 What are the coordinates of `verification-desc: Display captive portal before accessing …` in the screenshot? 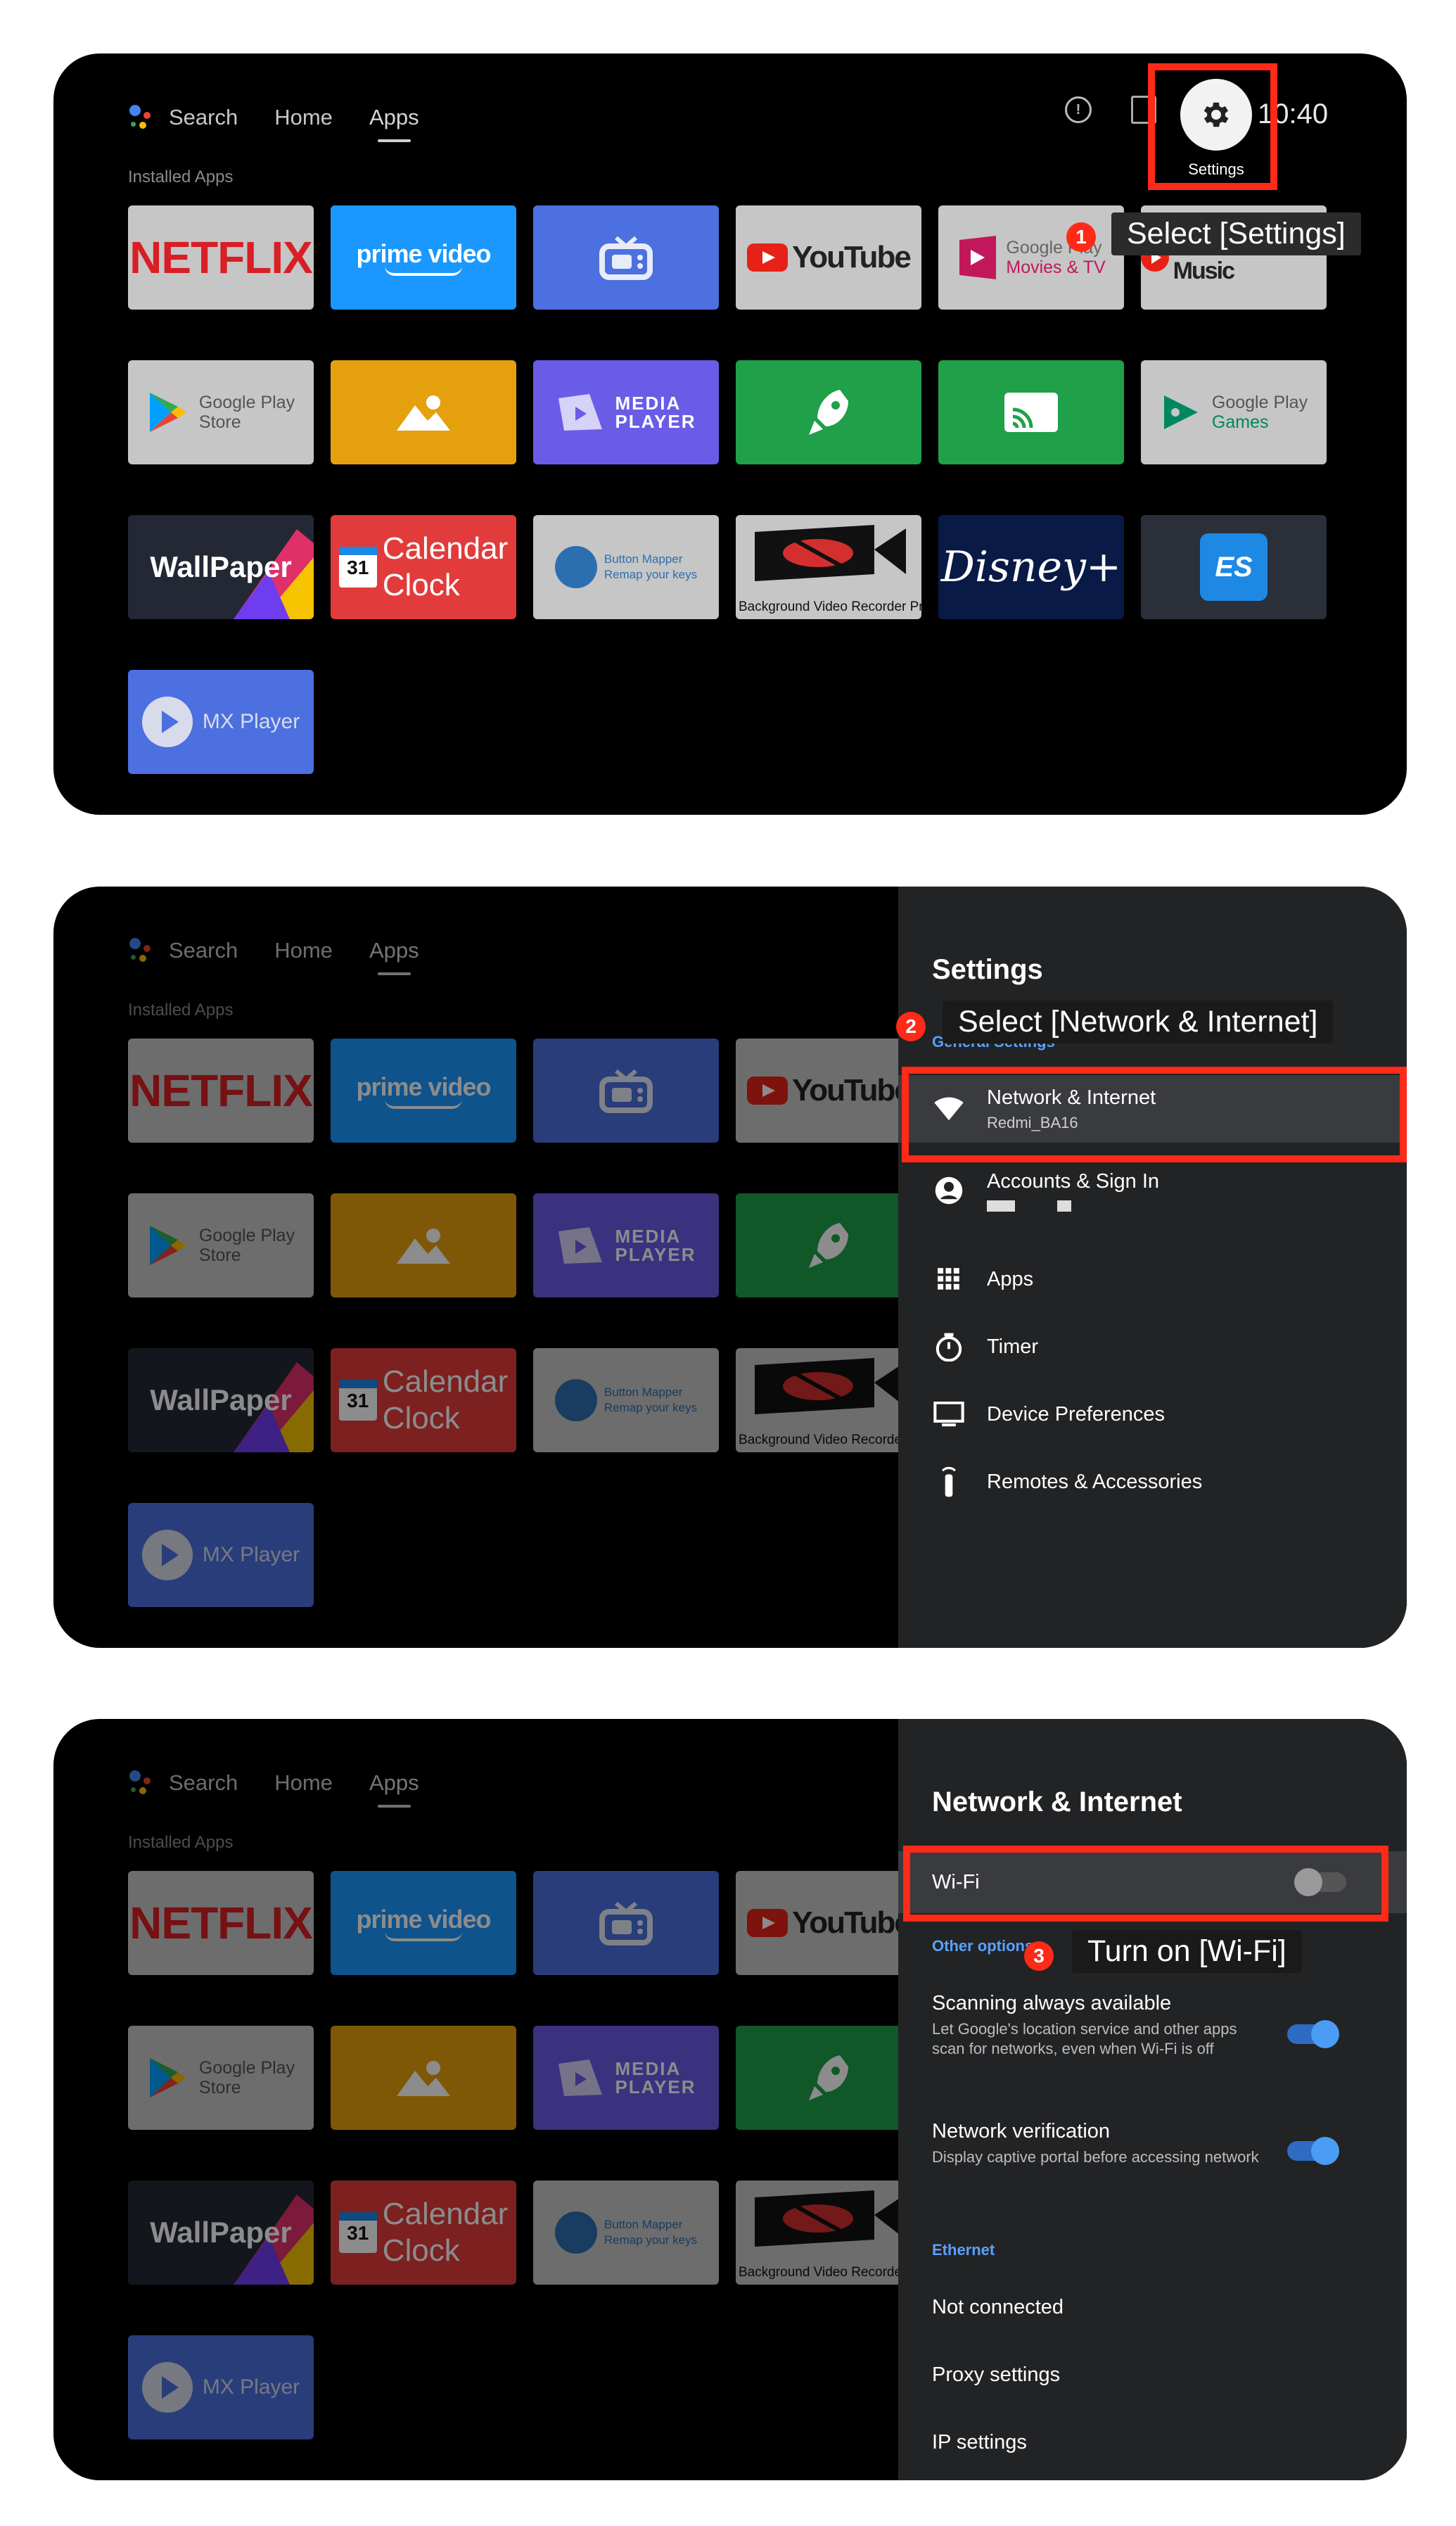 It's located at (1095, 2157).